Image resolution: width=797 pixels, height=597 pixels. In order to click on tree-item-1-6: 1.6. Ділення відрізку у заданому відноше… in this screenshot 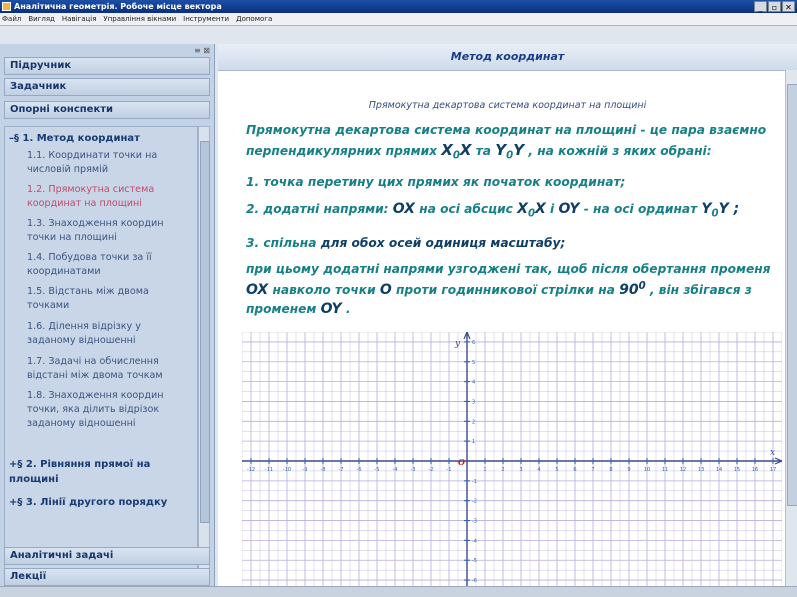, I will do `click(112, 334)`.